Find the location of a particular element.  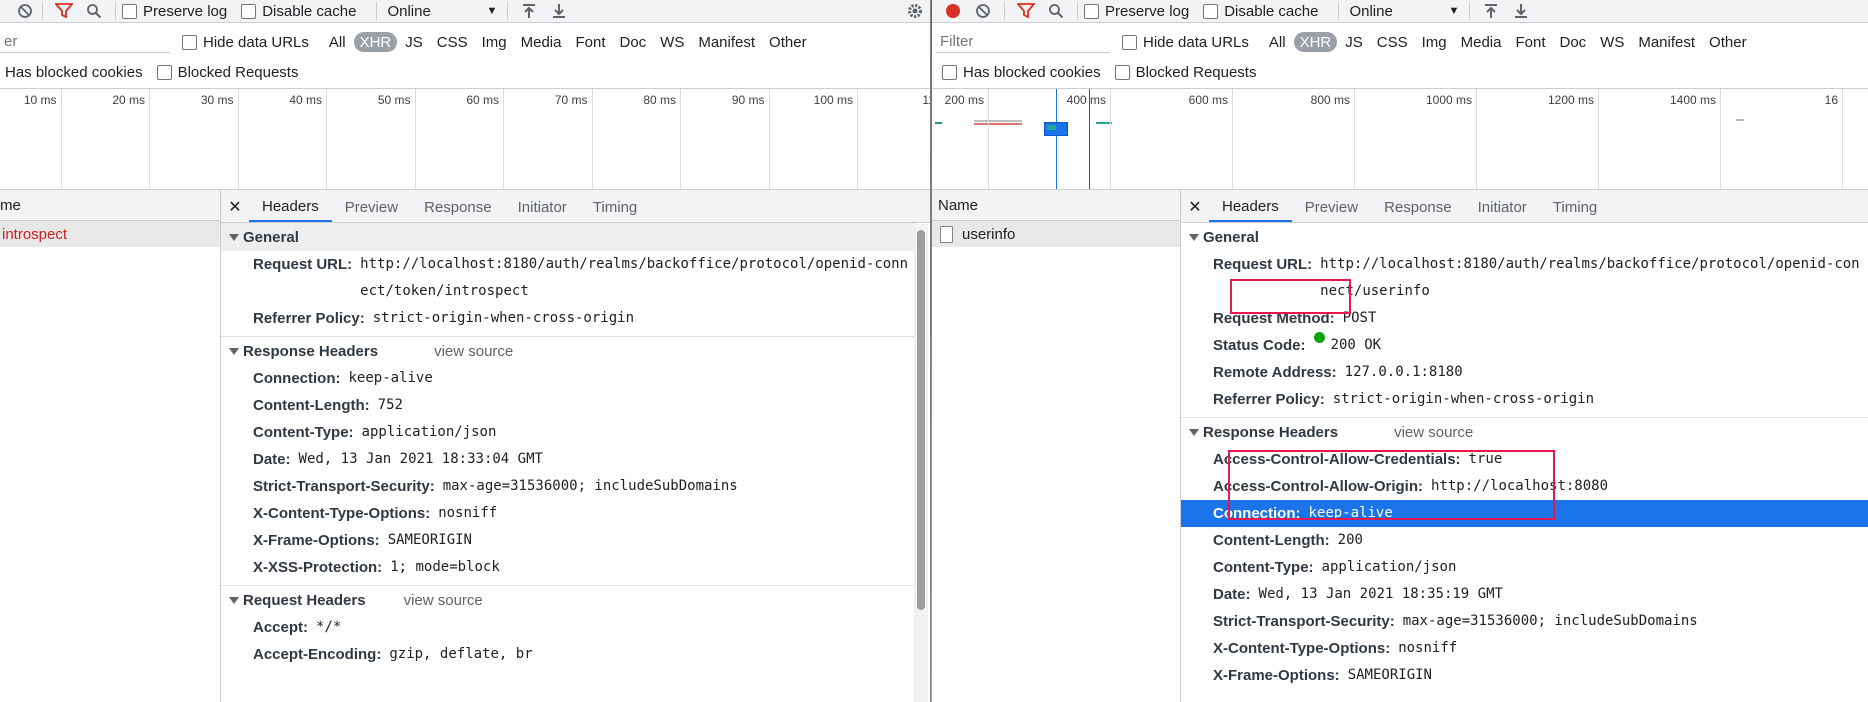

request-row: introspect is located at coordinates (110, 234).